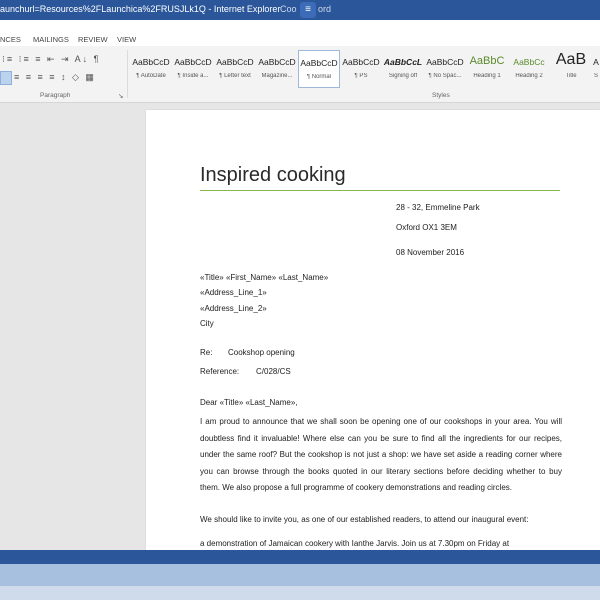 This screenshot has width=600, height=600. What do you see at coordinates (6, 78) in the screenshot?
I see `align-left-button` at bounding box center [6, 78].